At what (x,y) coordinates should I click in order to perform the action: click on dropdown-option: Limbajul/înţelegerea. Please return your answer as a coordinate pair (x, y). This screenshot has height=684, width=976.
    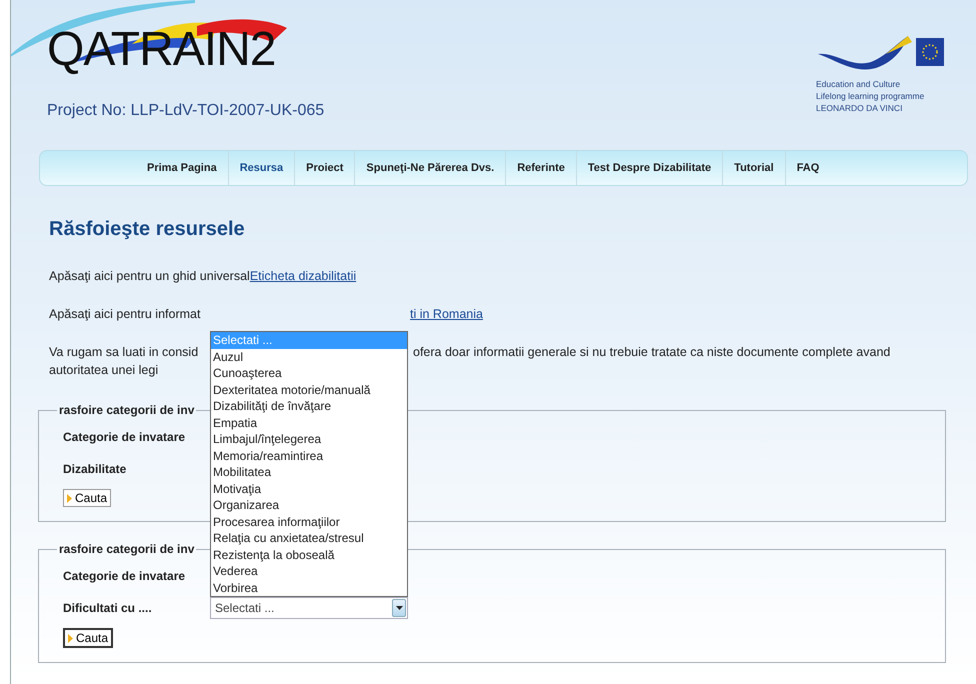
    Looking at the image, I should click on (309, 439).